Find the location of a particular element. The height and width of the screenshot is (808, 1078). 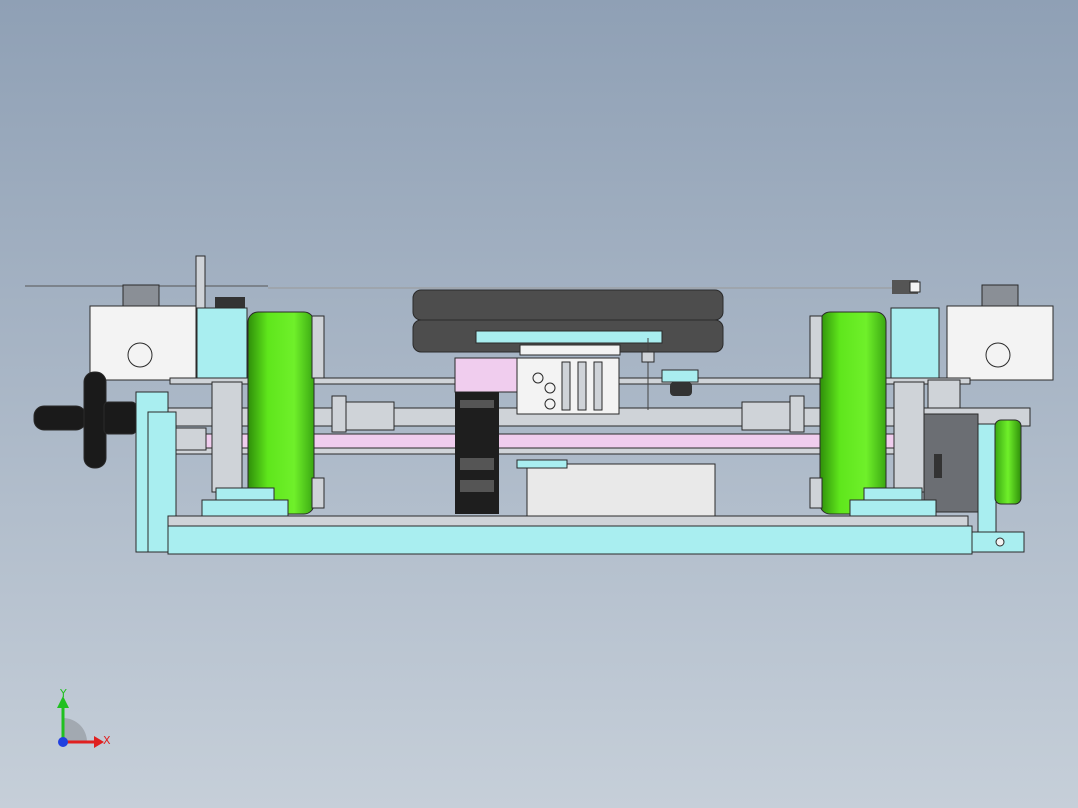

drag-chain is located at coordinates (477, 453).